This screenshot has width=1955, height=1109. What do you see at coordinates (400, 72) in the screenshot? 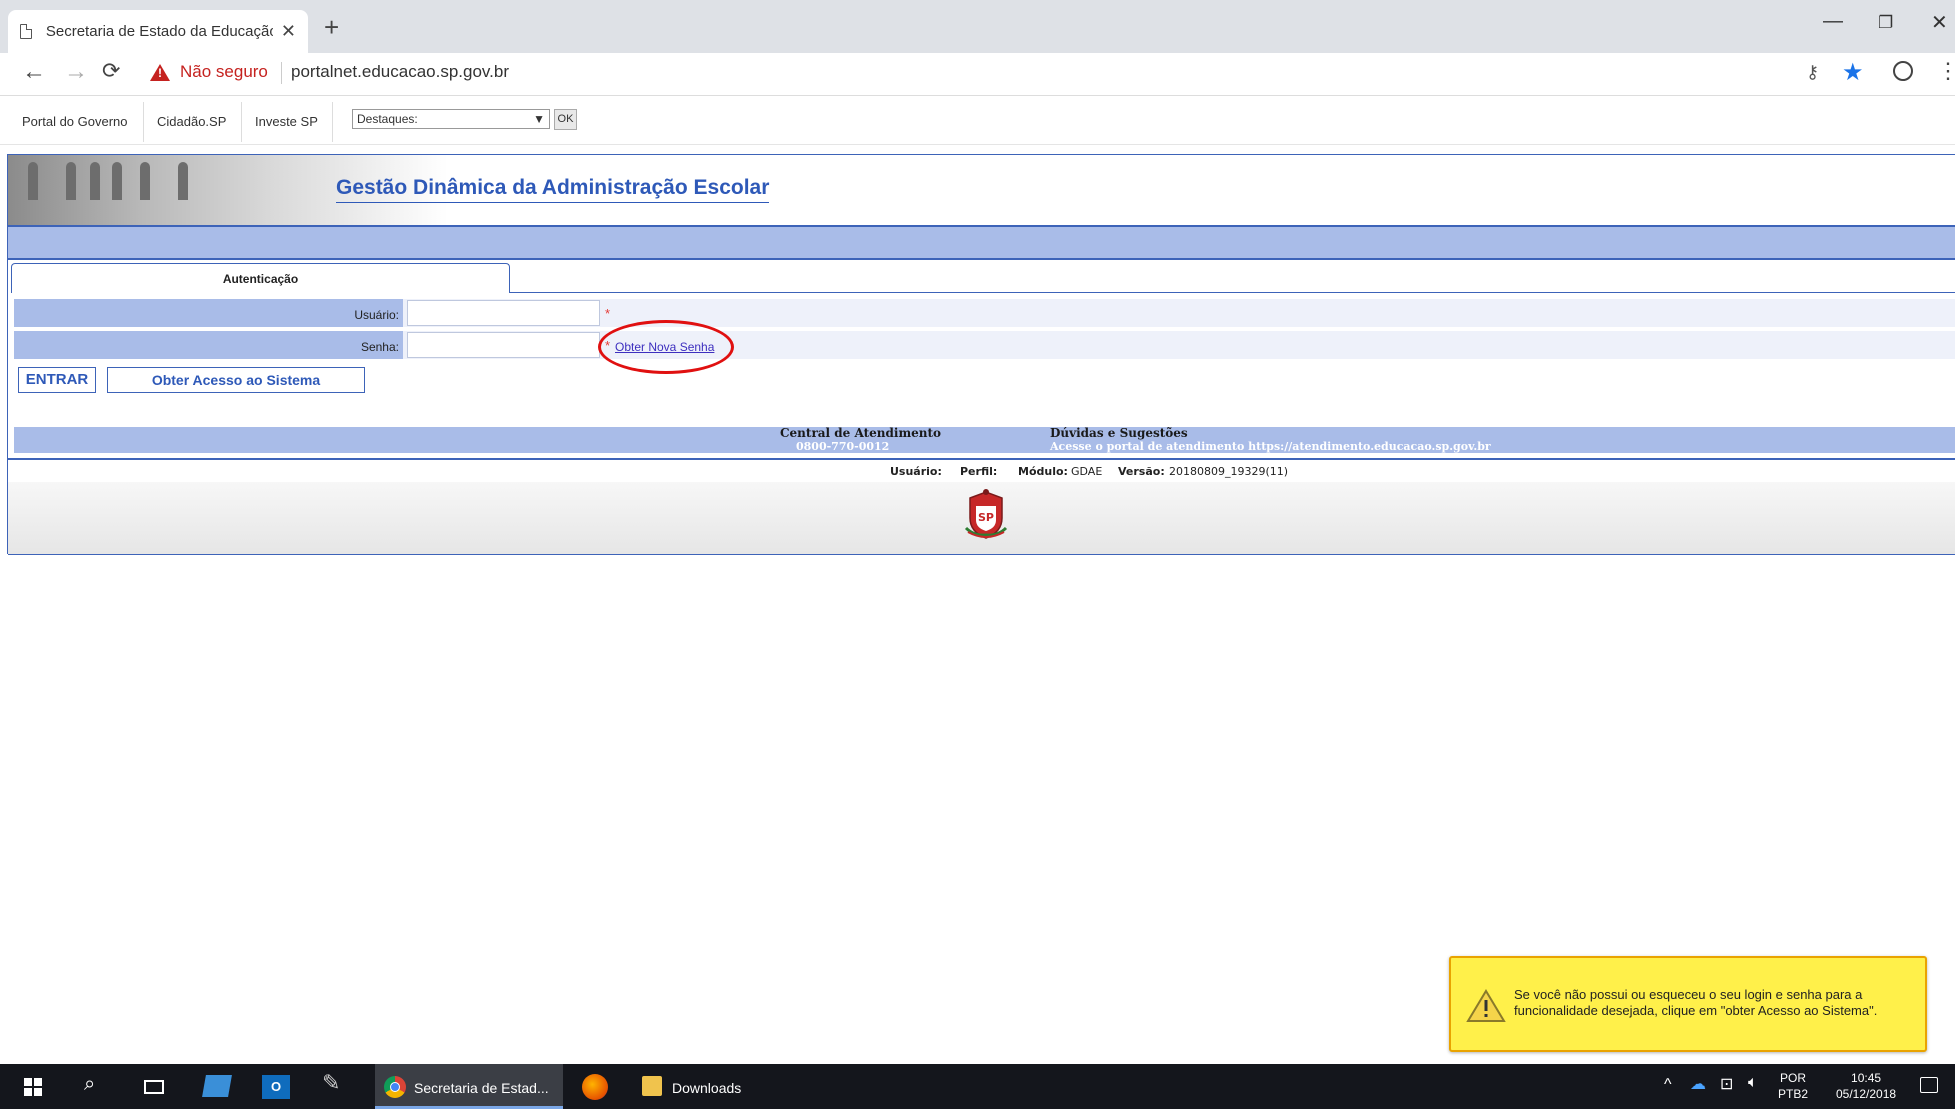
I see `address-url: portalnet.educacao.sp.gov.br` at bounding box center [400, 72].